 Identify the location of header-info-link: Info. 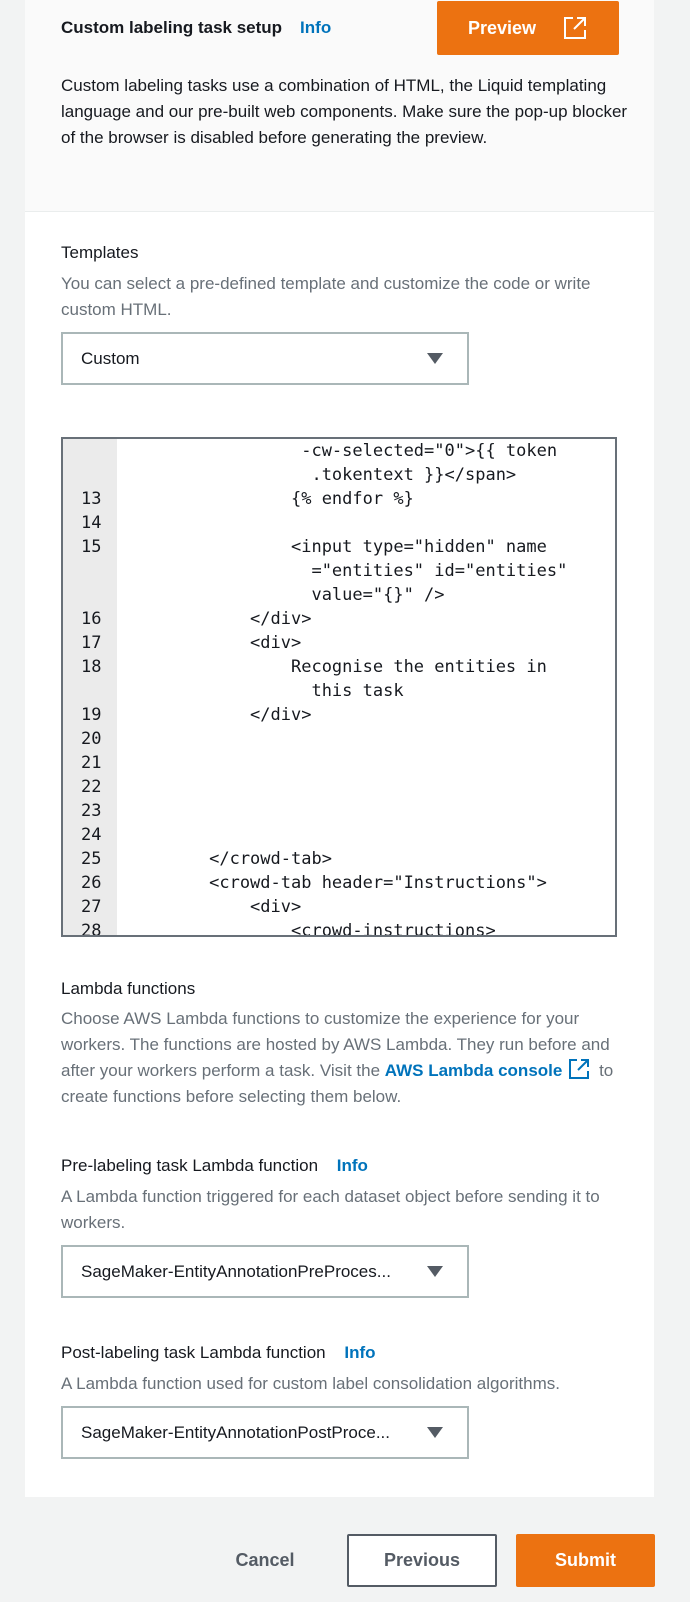
(315, 28).